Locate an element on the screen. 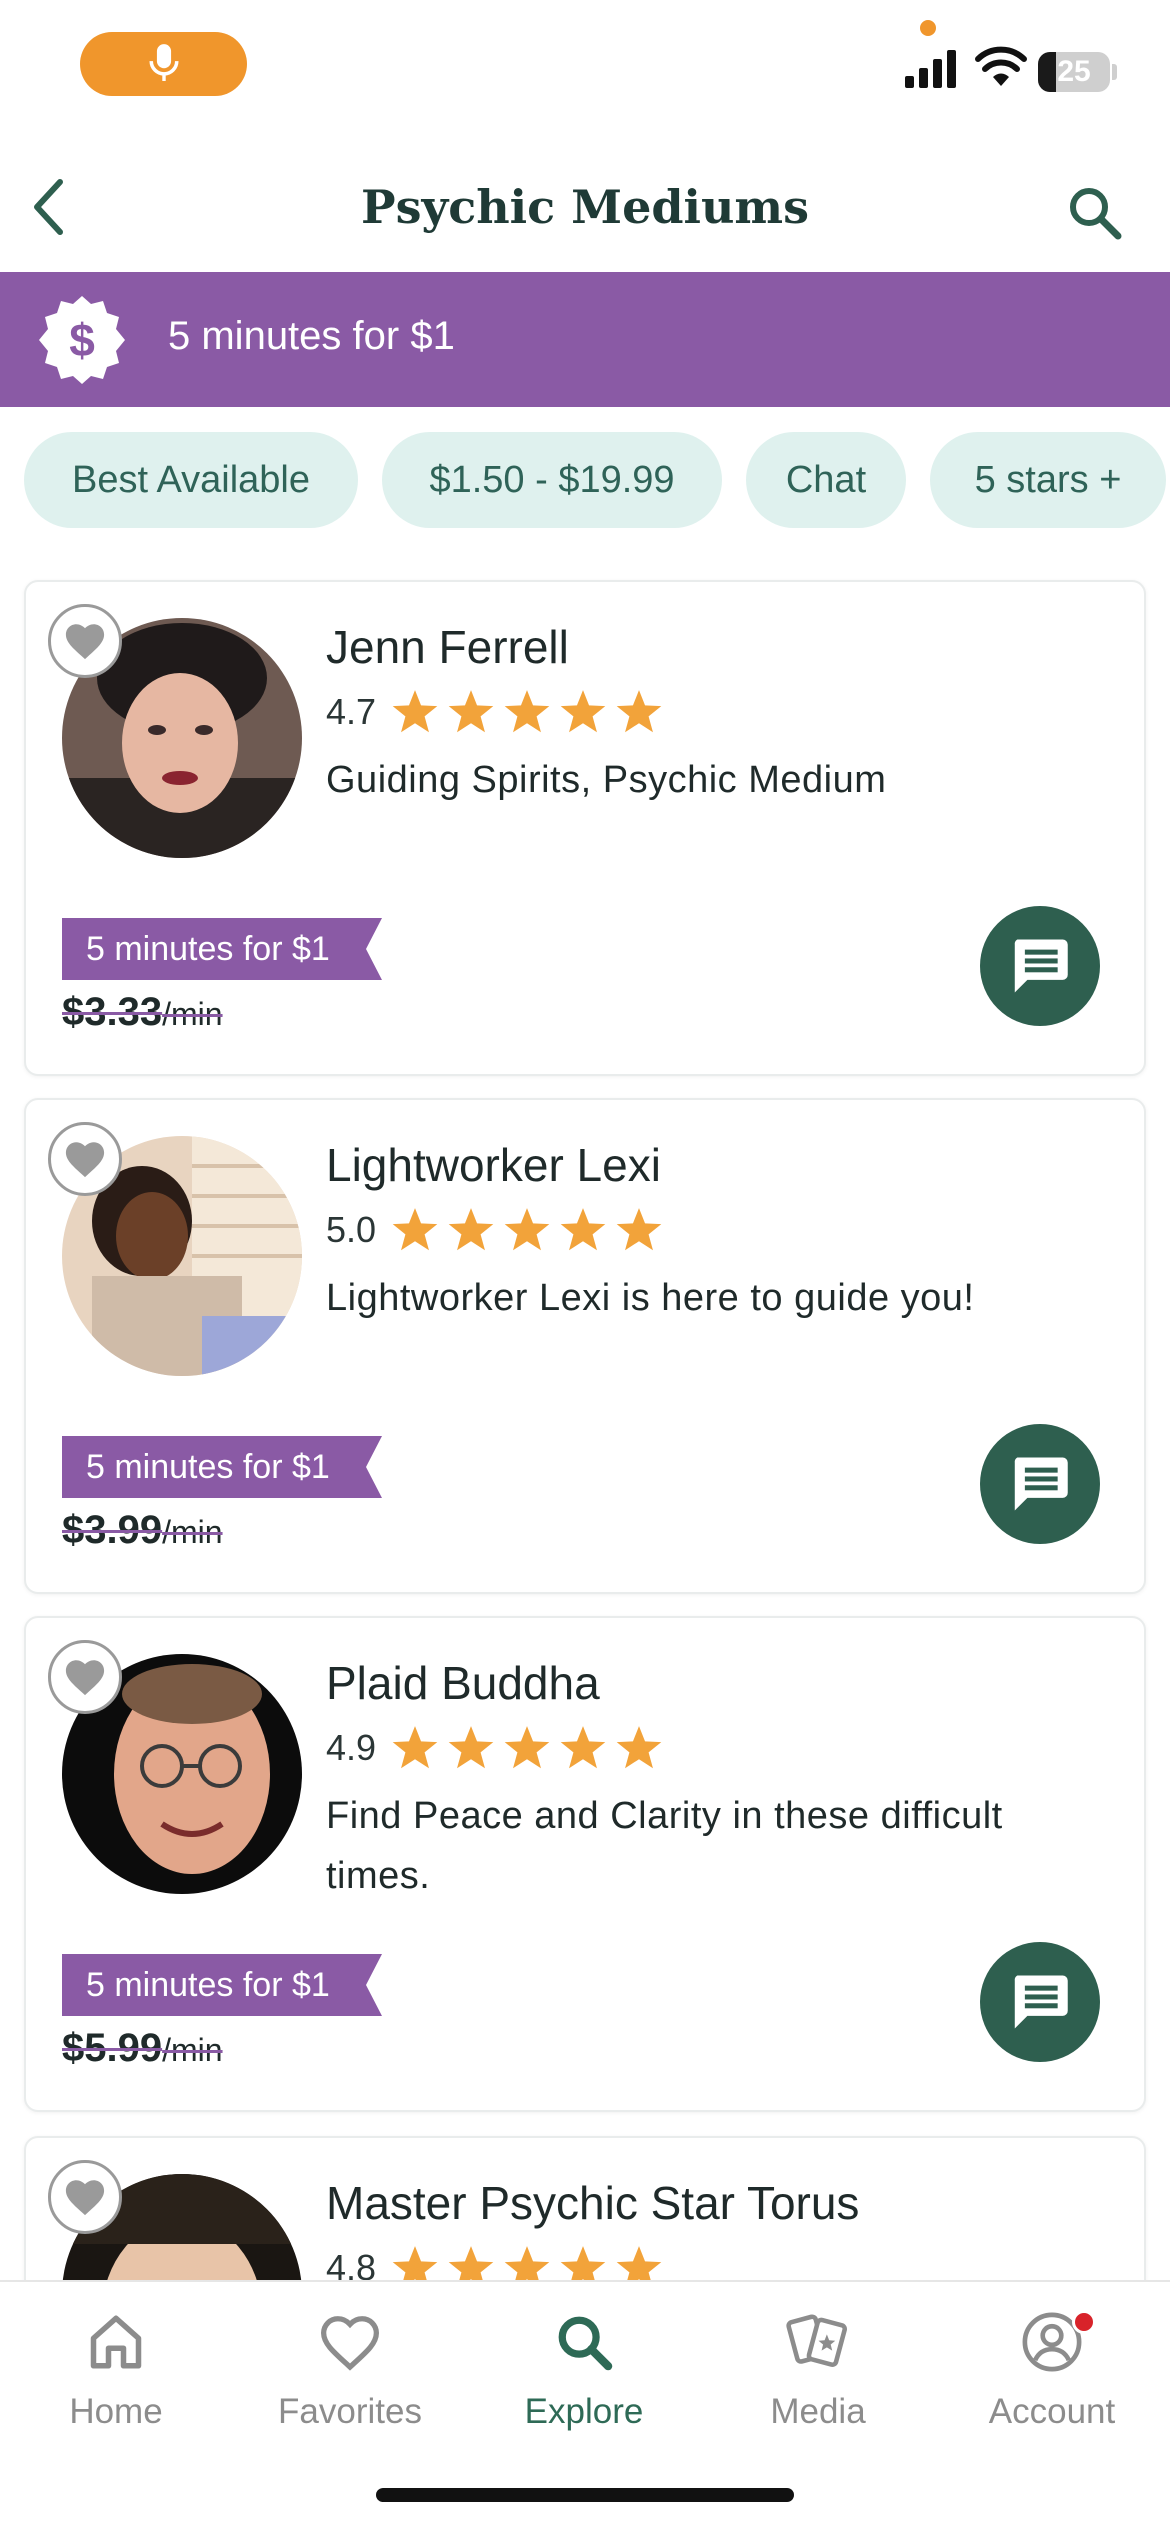 This screenshot has width=1170, height=2532. price: $3.33 /min is located at coordinates (142, 1012).